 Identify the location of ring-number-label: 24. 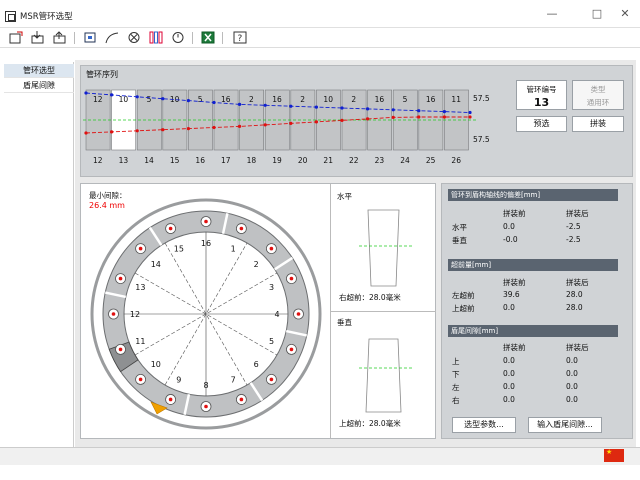
(405, 160).